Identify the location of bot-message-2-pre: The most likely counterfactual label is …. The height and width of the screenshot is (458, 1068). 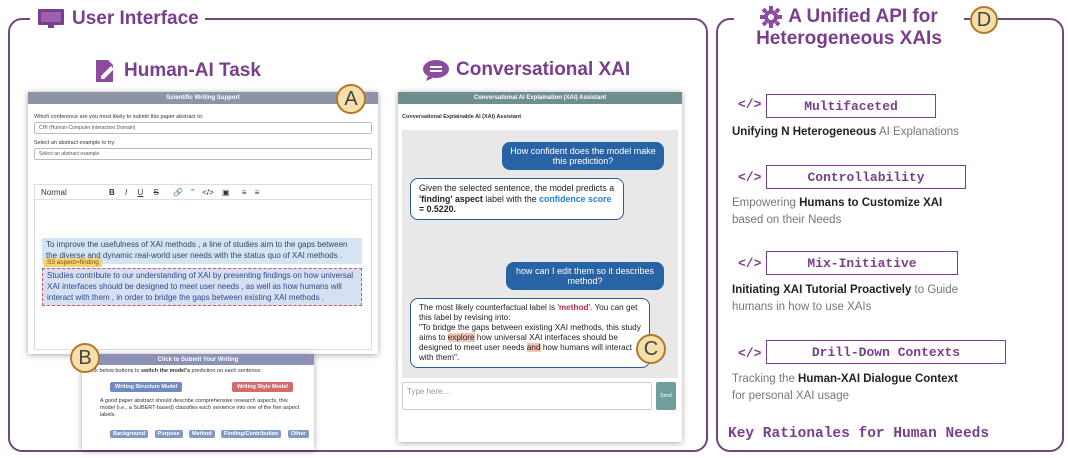
(489, 307).